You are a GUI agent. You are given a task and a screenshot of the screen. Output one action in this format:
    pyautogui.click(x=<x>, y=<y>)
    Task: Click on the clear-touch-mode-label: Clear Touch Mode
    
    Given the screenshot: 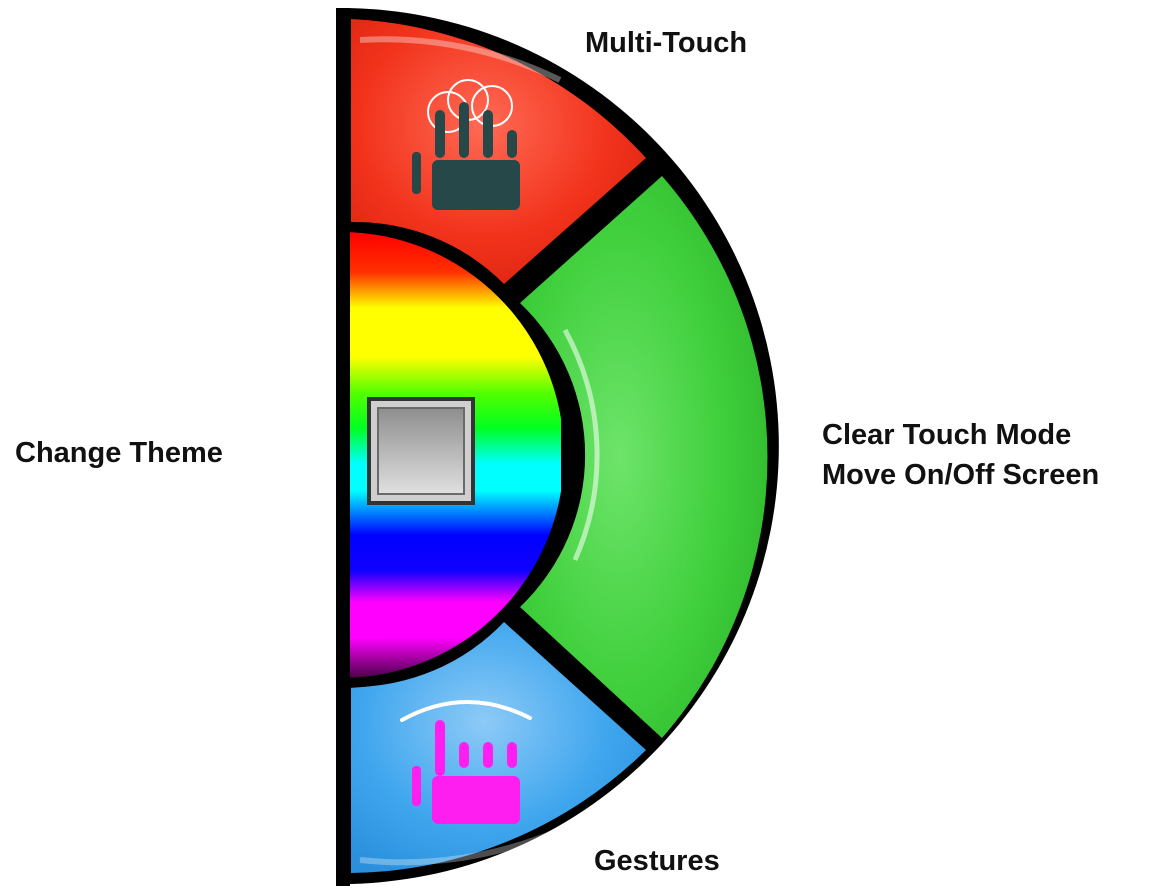 What is the action you would take?
    pyautogui.click(x=947, y=435)
    